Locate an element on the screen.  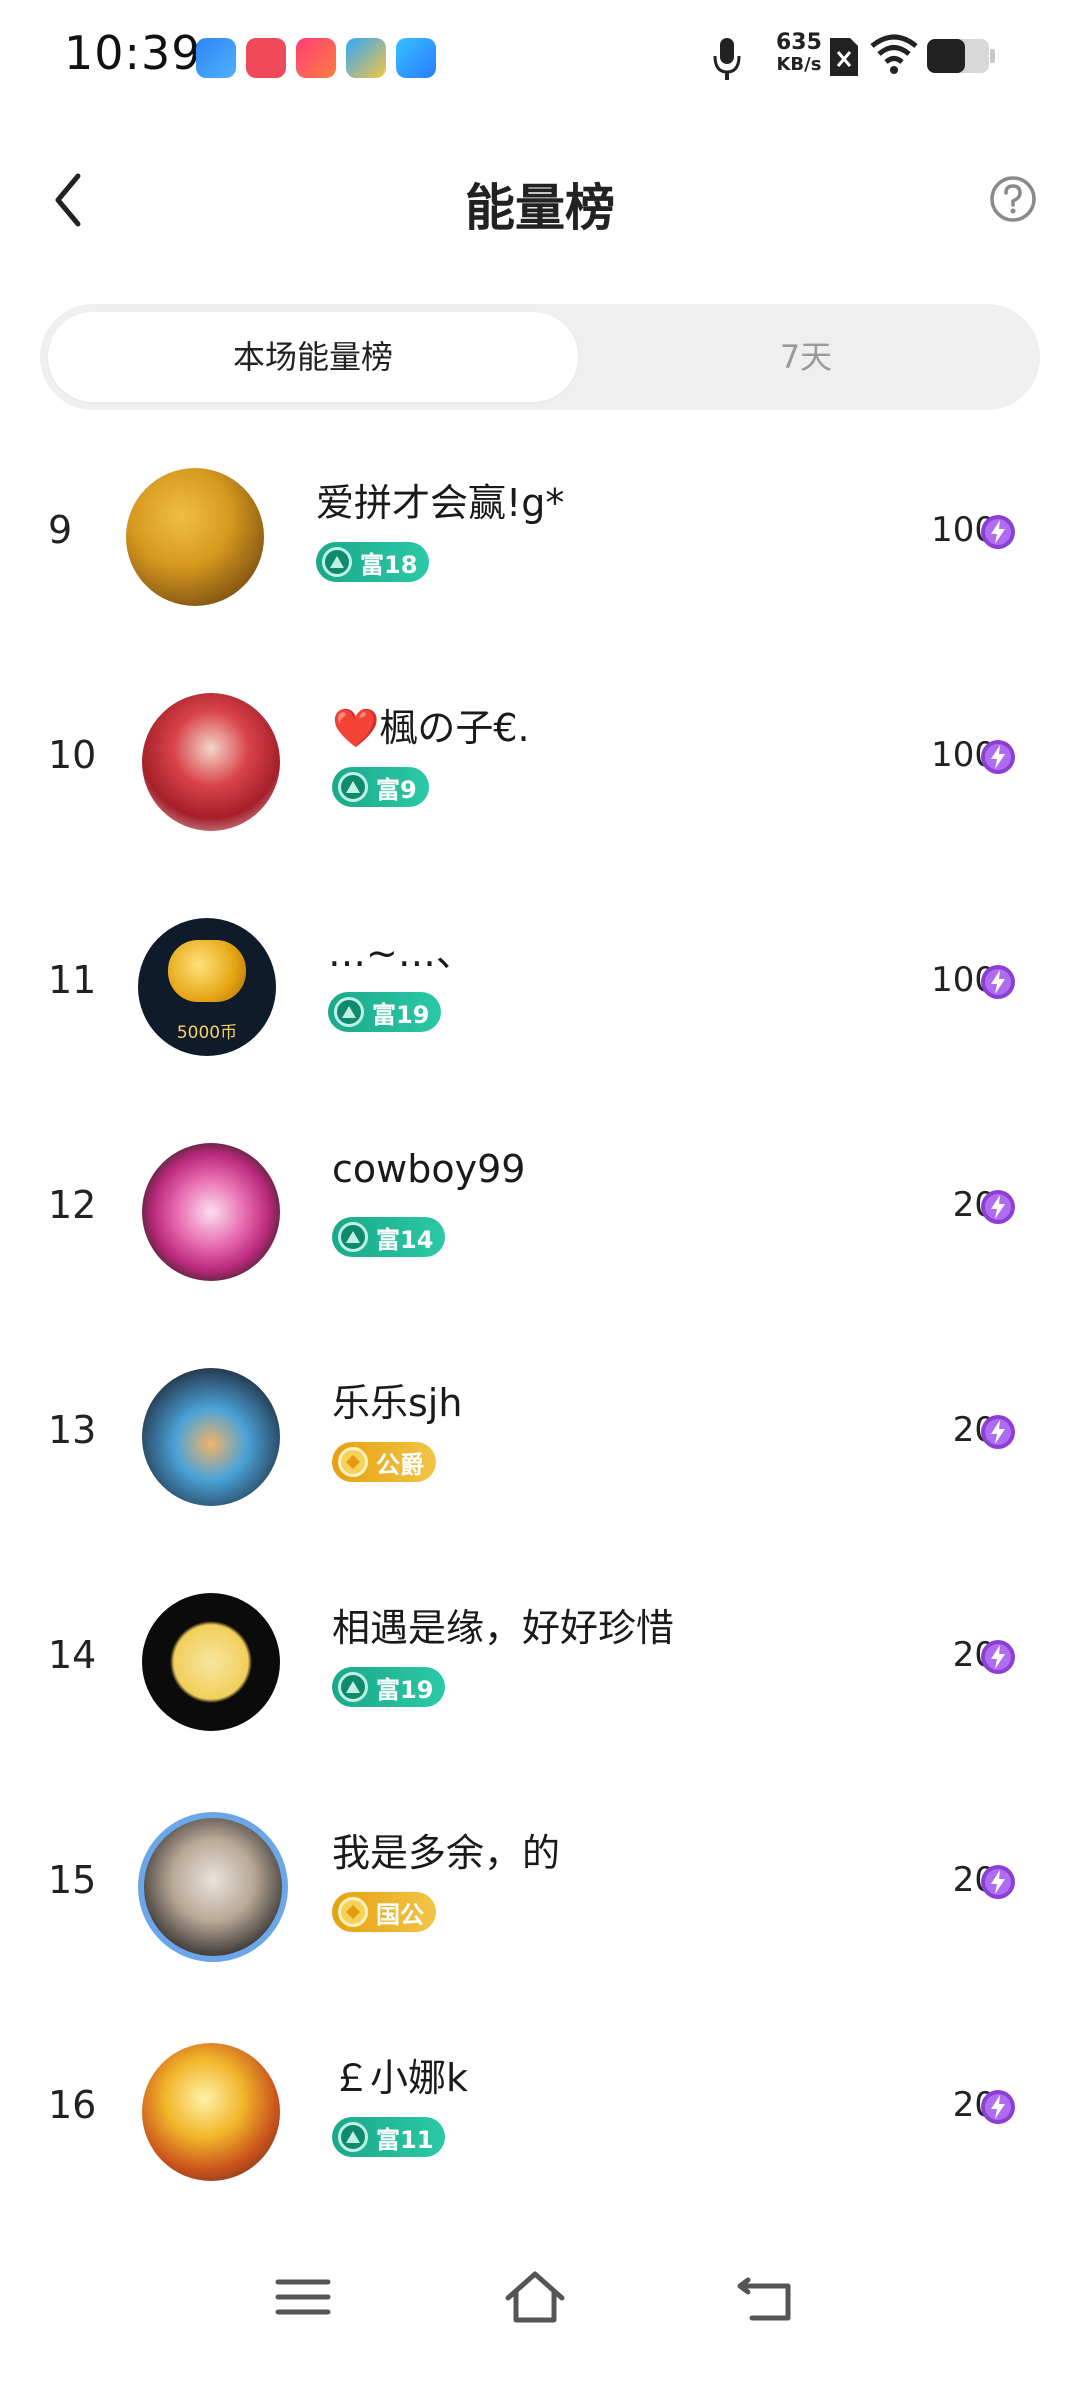
app-icon-paper-plane is located at coordinates (416, 58).